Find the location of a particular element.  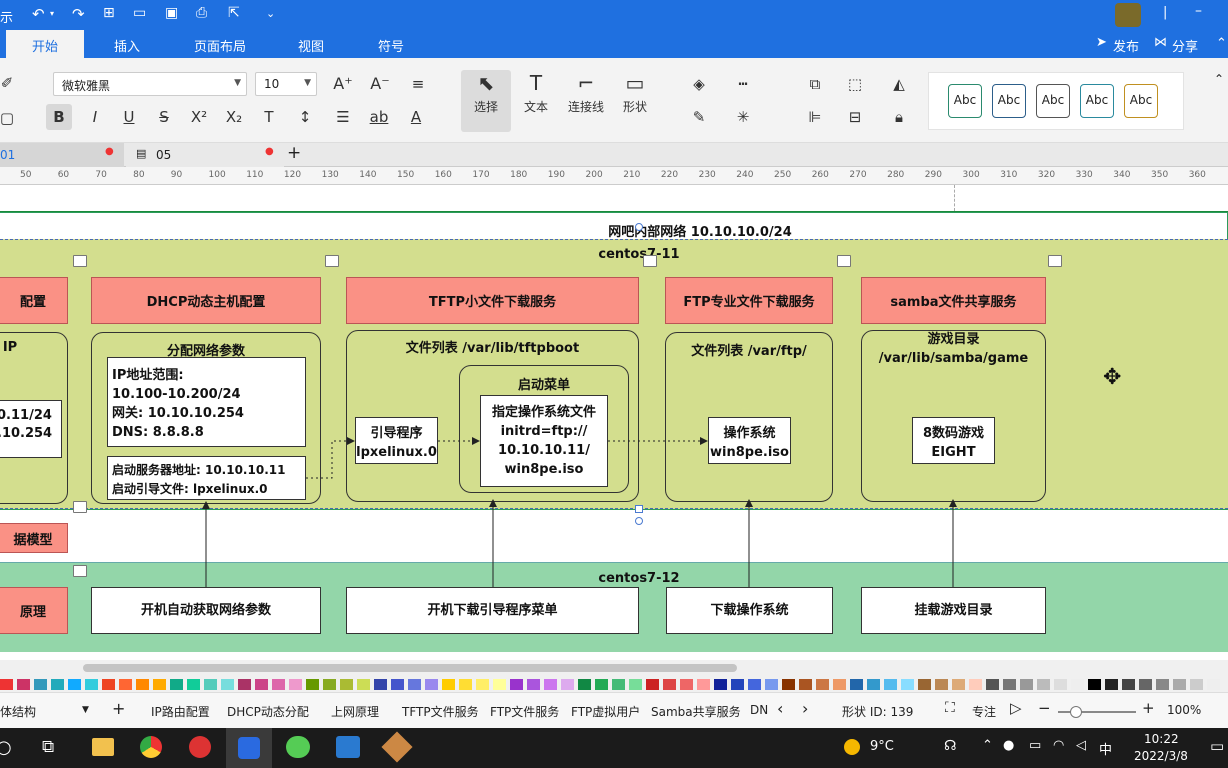

focus-icon: ⛶ is located at coordinates (950, 708).